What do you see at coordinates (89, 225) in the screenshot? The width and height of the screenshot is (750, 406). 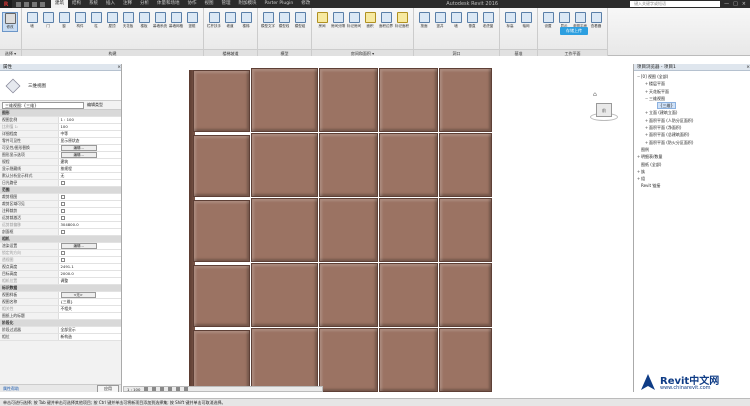 I see `property-value: 304800.0` at bounding box center [89, 225].